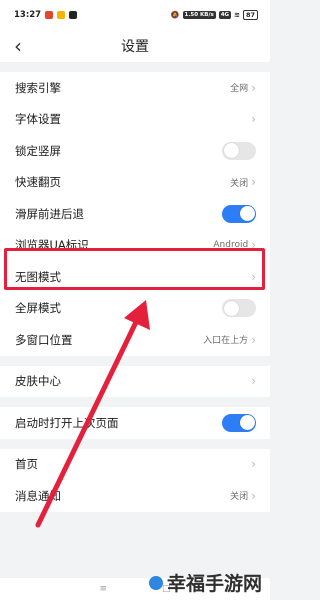  What do you see at coordinates (38, 87) in the screenshot?
I see `setting-label: 搜索引擎` at bounding box center [38, 87].